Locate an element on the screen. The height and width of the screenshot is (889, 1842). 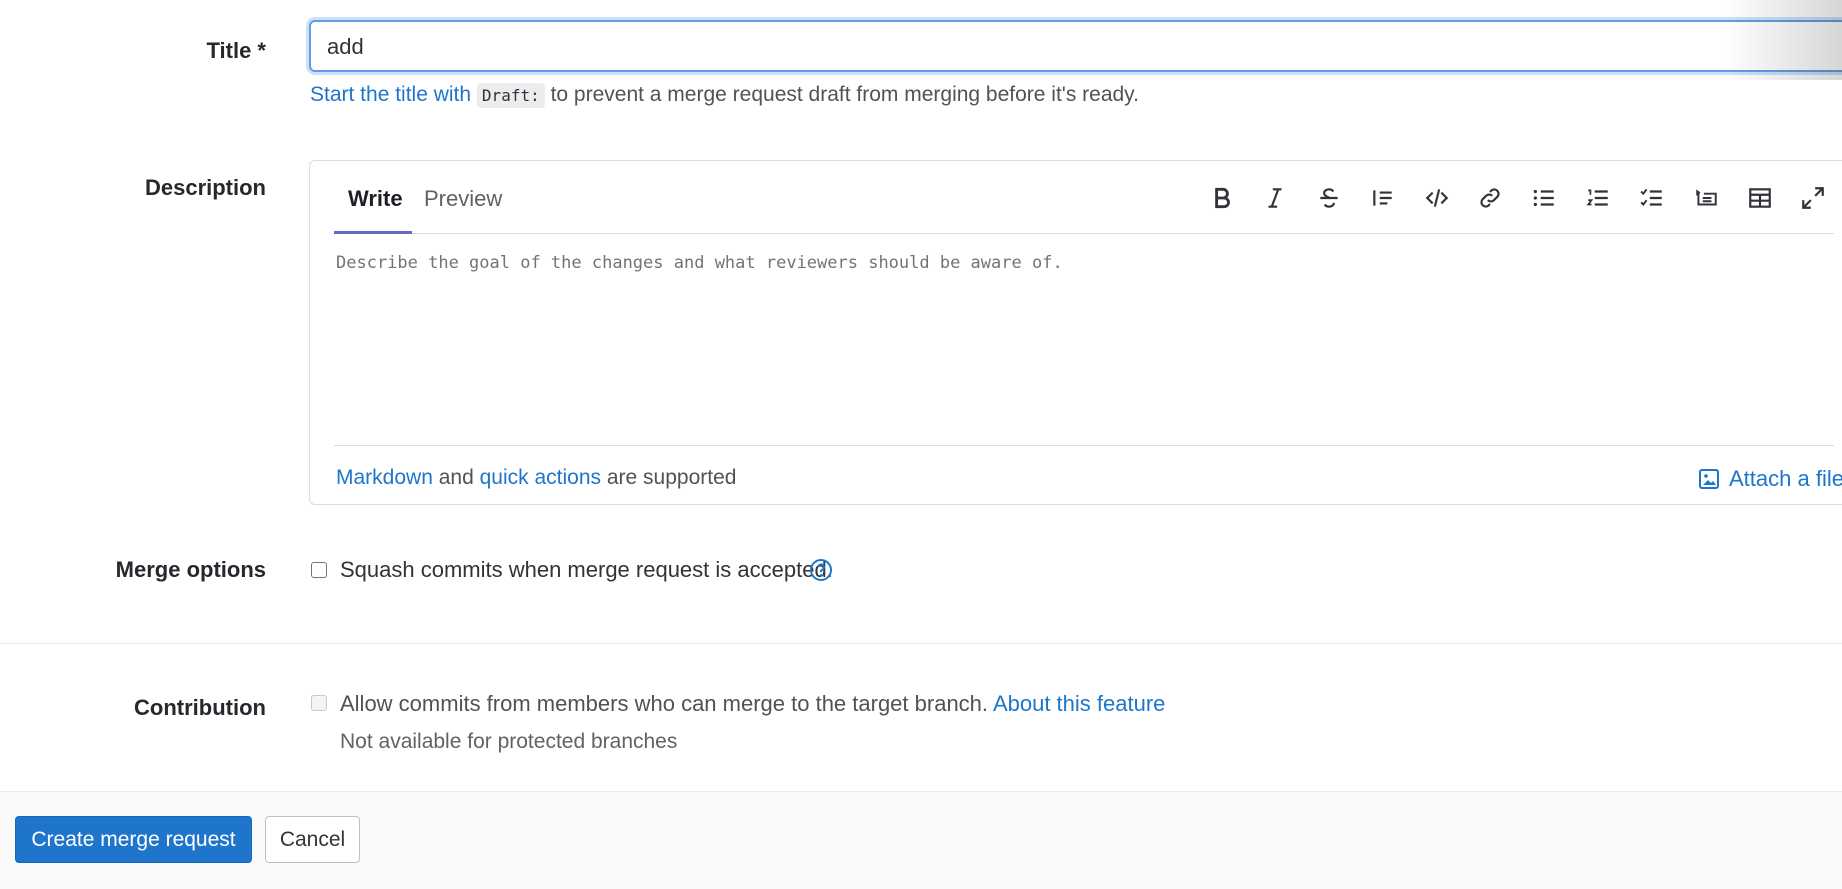
markdown-help: Markdown and quick actions are supported is located at coordinates (536, 478).